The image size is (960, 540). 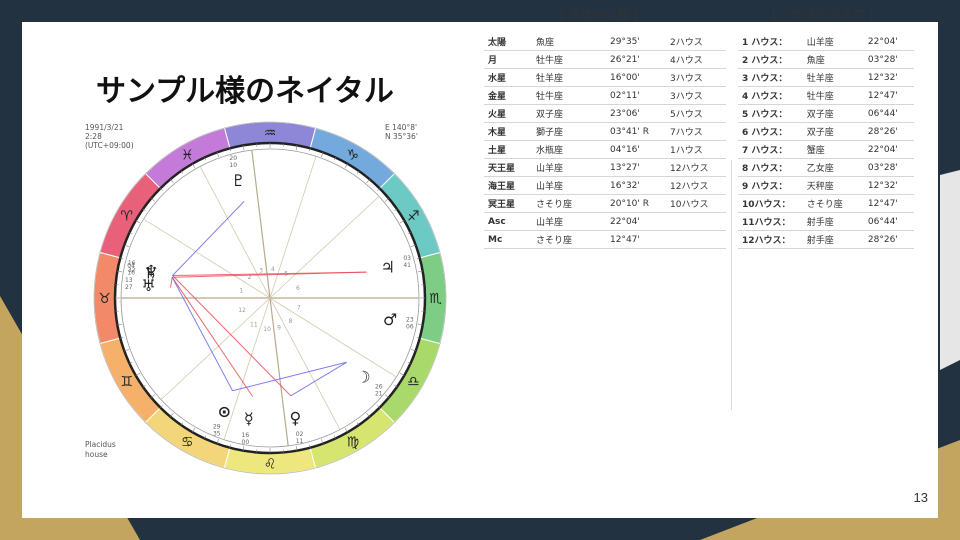 I want to click on table-row: Asc 山羊座 22°04', so click(x=605, y=221).